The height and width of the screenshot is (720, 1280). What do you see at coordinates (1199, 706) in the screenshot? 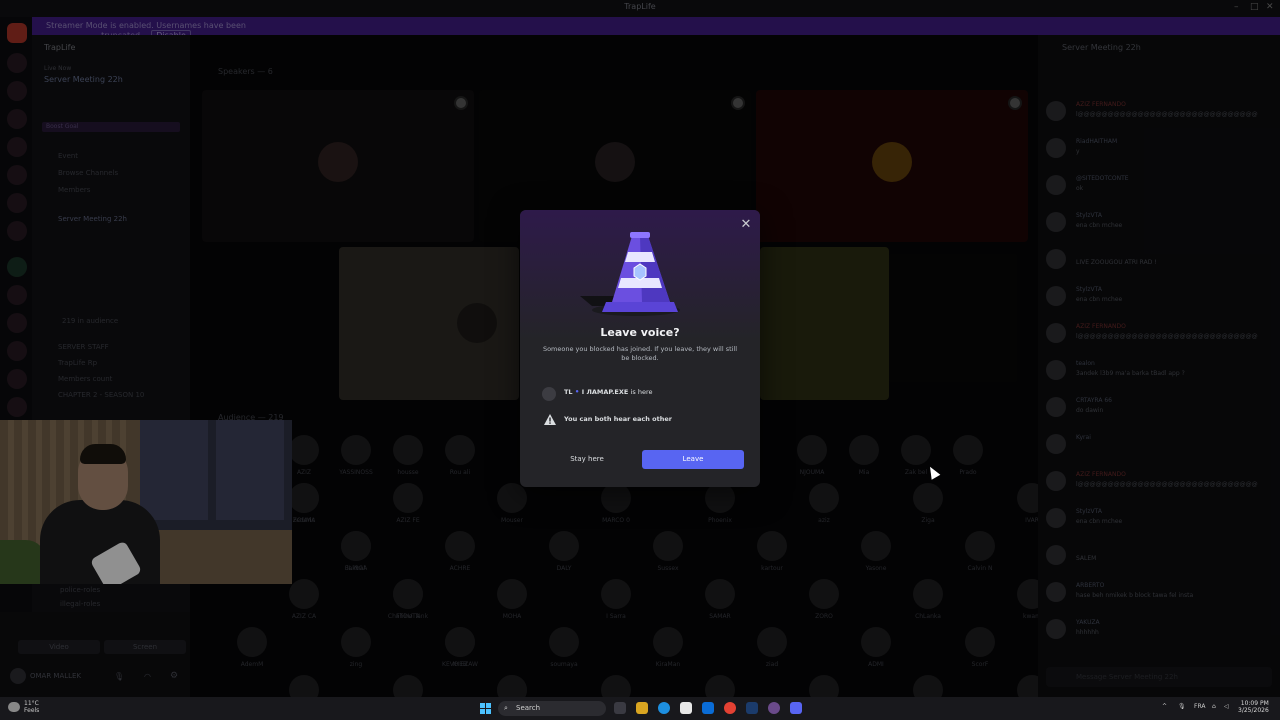
I see `language-indicator: FRA` at bounding box center [1199, 706].